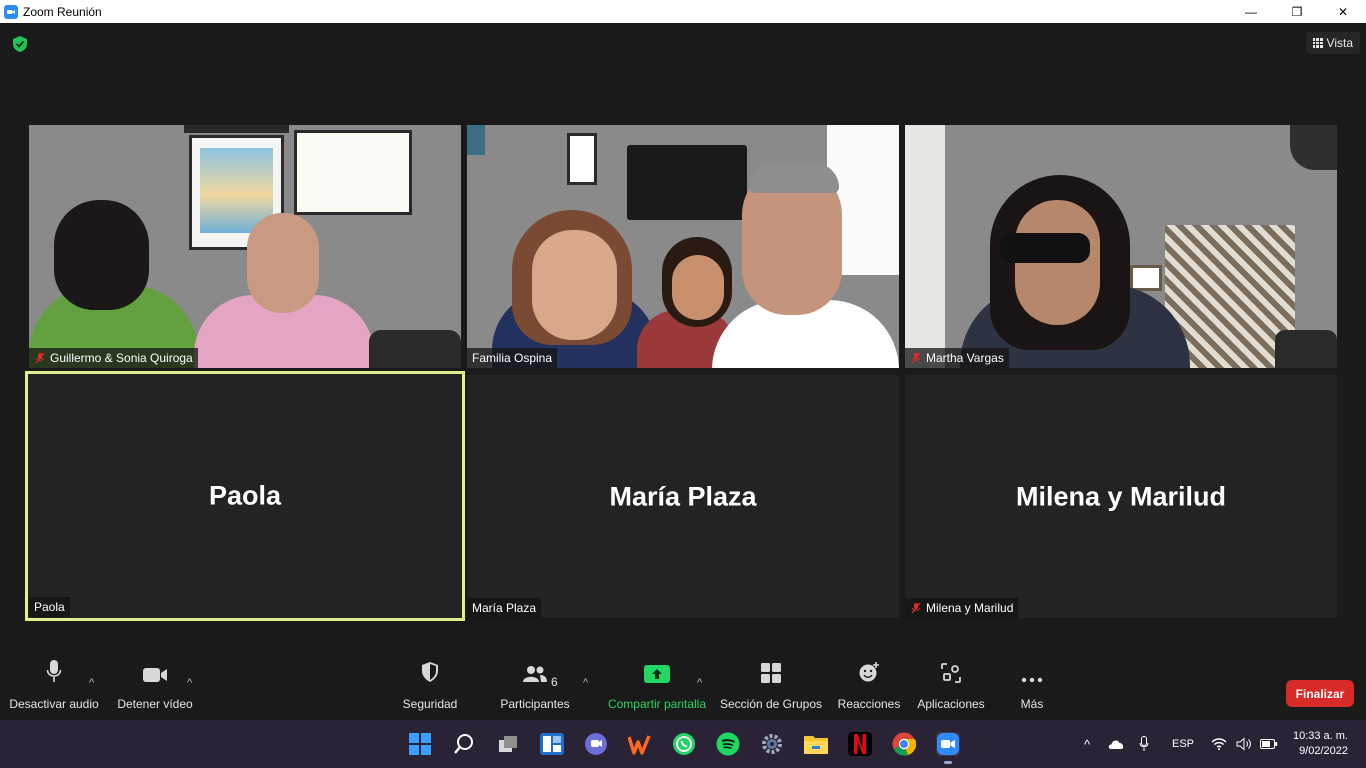  What do you see at coordinates (657, 674) in the screenshot?
I see `share-screen-icon` at bounding box center [657, 674].